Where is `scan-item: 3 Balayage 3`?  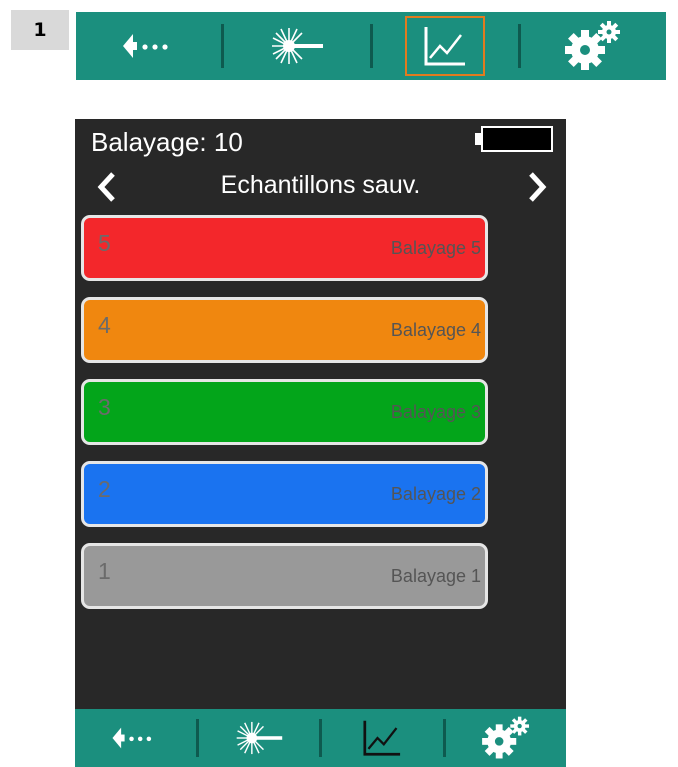
scan-item: 3 Balayage 3 is located at coordinates (284, 412).